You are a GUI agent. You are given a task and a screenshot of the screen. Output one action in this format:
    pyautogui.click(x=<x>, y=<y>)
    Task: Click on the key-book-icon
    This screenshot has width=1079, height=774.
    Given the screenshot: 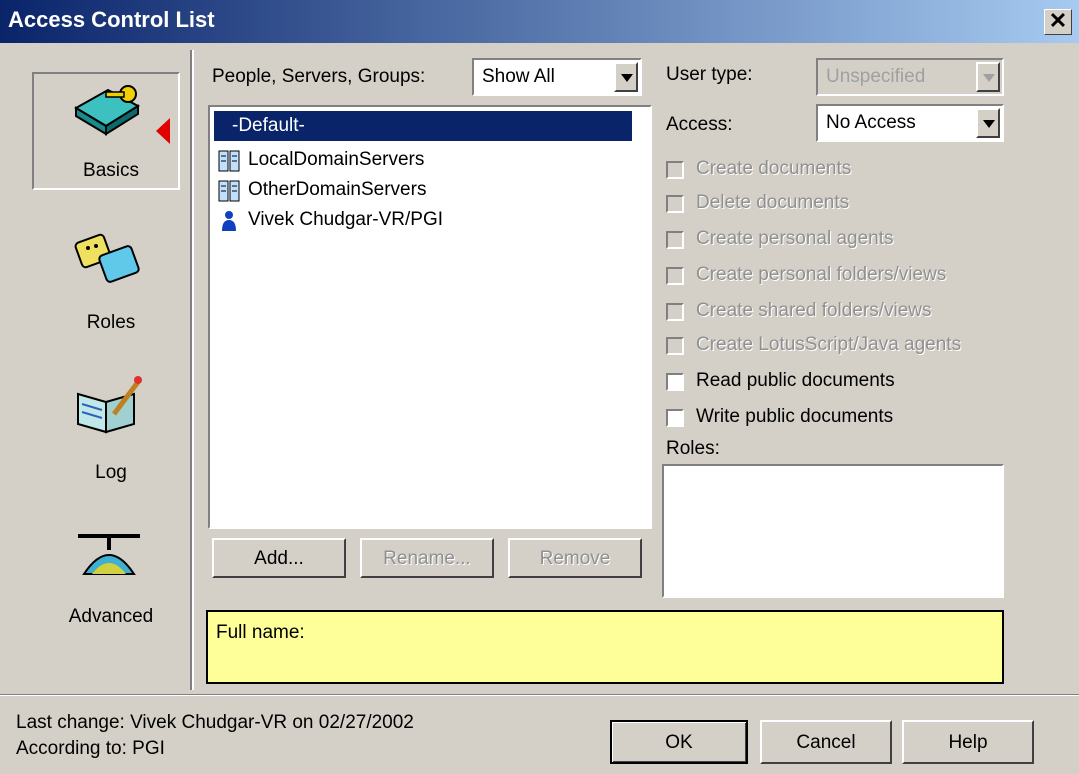 What is the action you would take?
    pyautogui.click(x=107, y=110)
    